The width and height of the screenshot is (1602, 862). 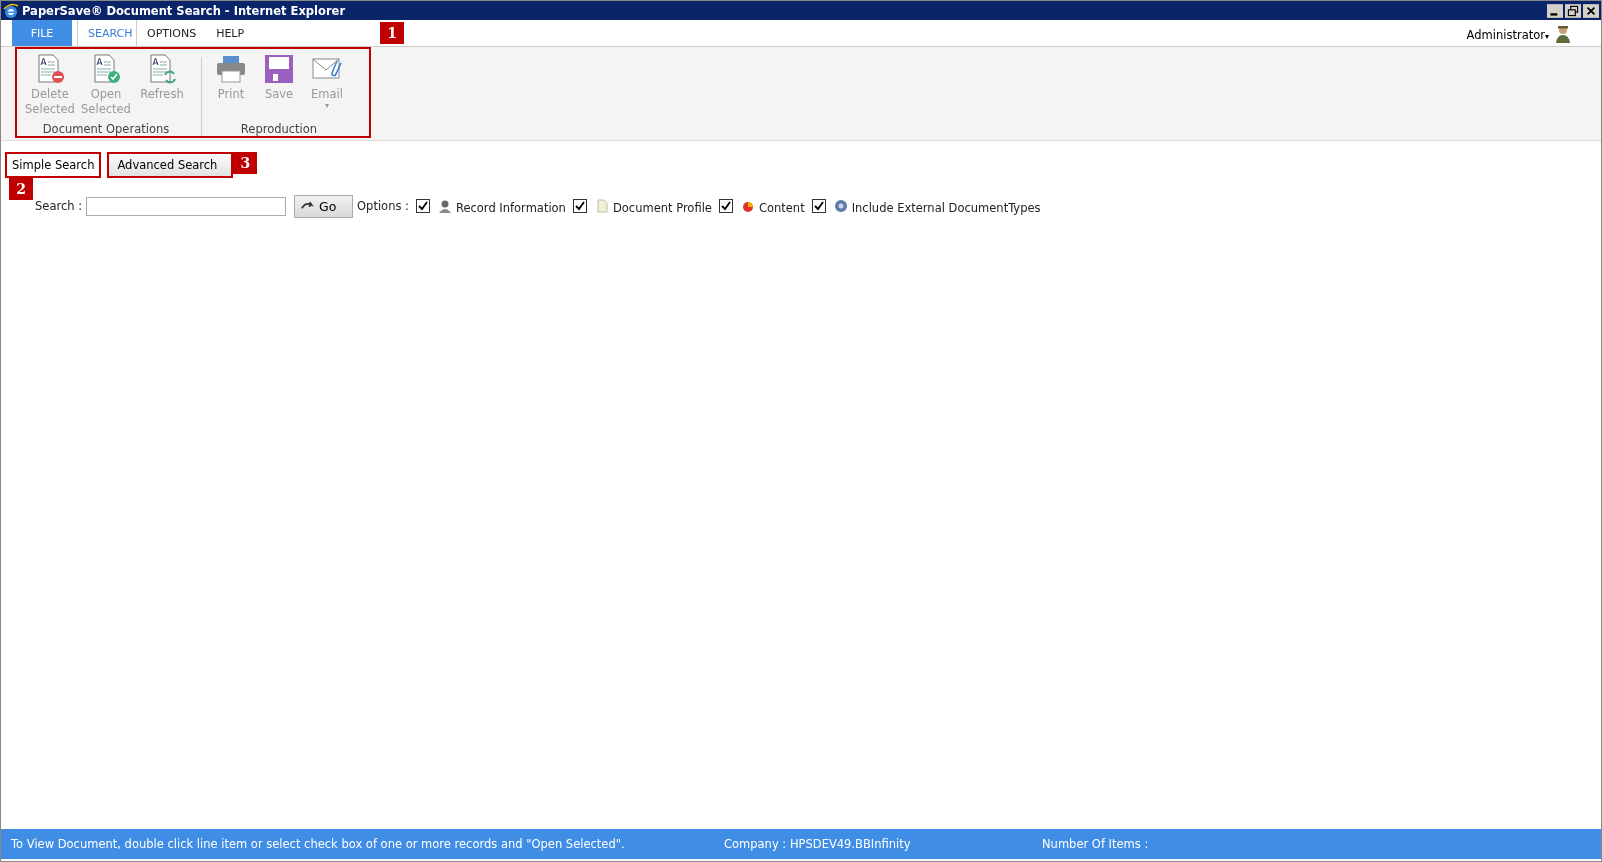 What do you see at coordinates (781, 207) in the screenshot?
I see `option-label: Content` at bounding box center [781, 207].